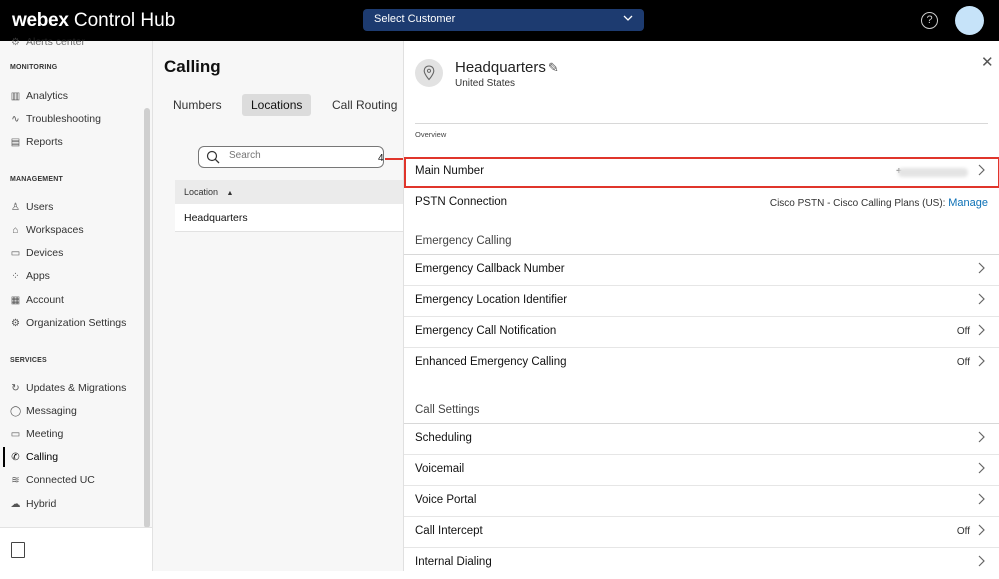  I want to click on help-icon: ?, so click(929, 20).